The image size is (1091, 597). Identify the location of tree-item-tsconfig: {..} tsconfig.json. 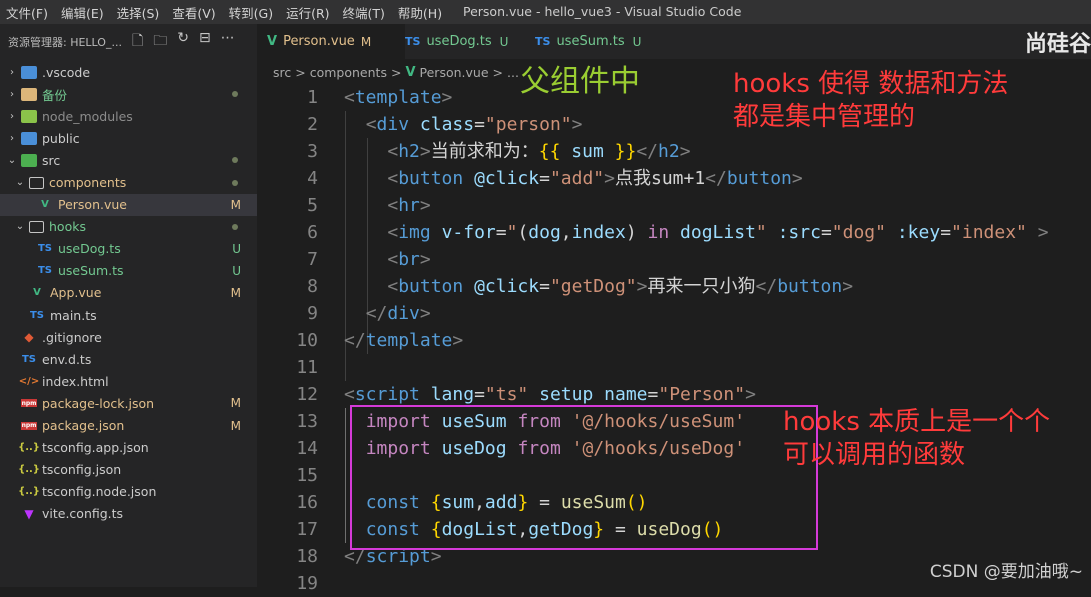
(128, 470).